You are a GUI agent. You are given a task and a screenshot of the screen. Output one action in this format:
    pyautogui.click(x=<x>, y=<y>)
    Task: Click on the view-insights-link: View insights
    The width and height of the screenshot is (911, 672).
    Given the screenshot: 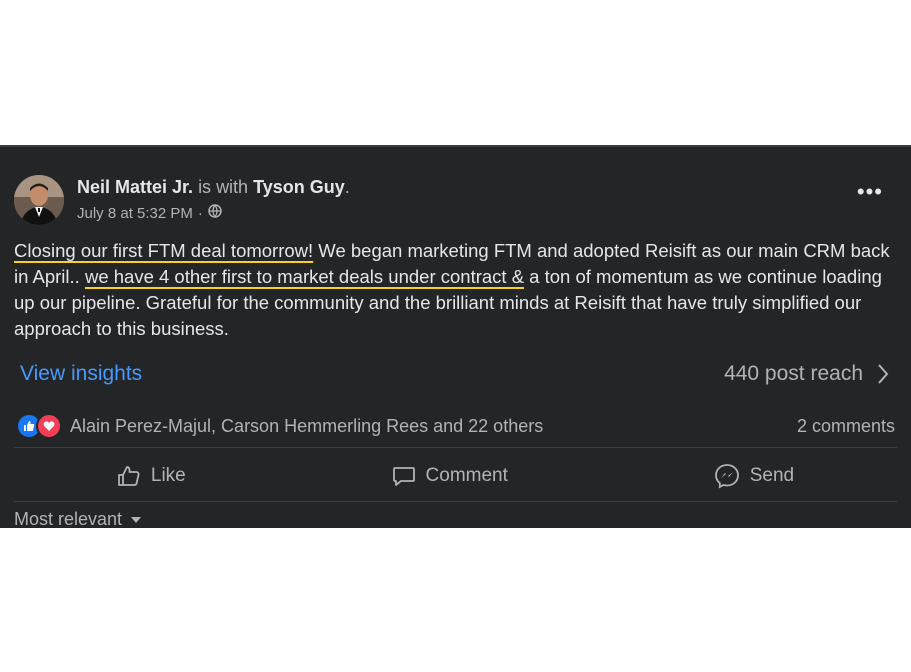 What is the action you would take?
    pyautogui.click(x=81, y=374)
    